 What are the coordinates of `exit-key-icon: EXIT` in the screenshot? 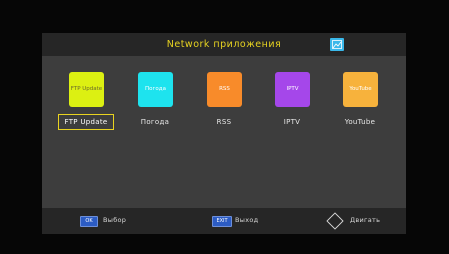 It's located at (222, 221).